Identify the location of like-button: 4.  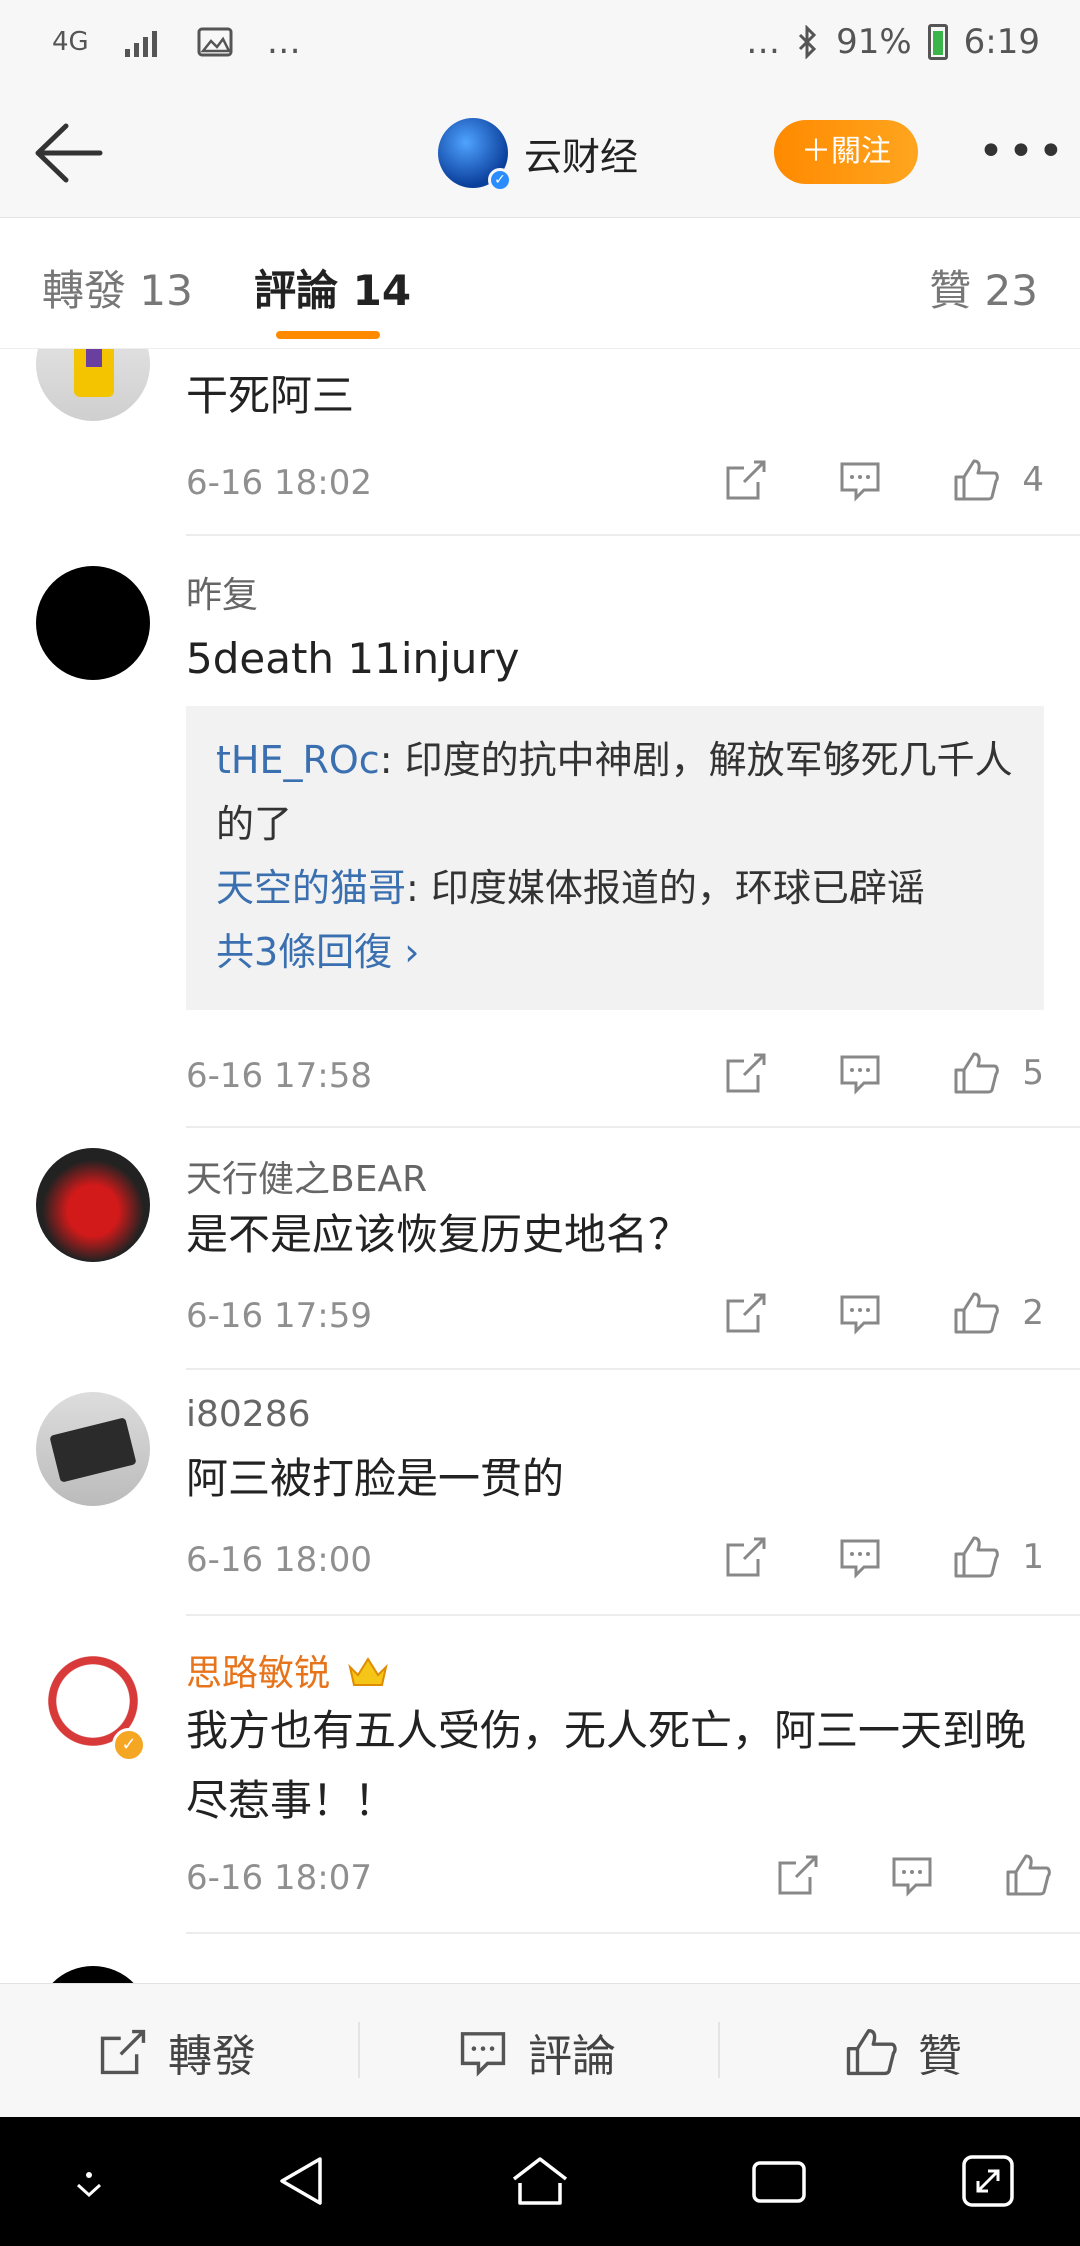
(998, 480).